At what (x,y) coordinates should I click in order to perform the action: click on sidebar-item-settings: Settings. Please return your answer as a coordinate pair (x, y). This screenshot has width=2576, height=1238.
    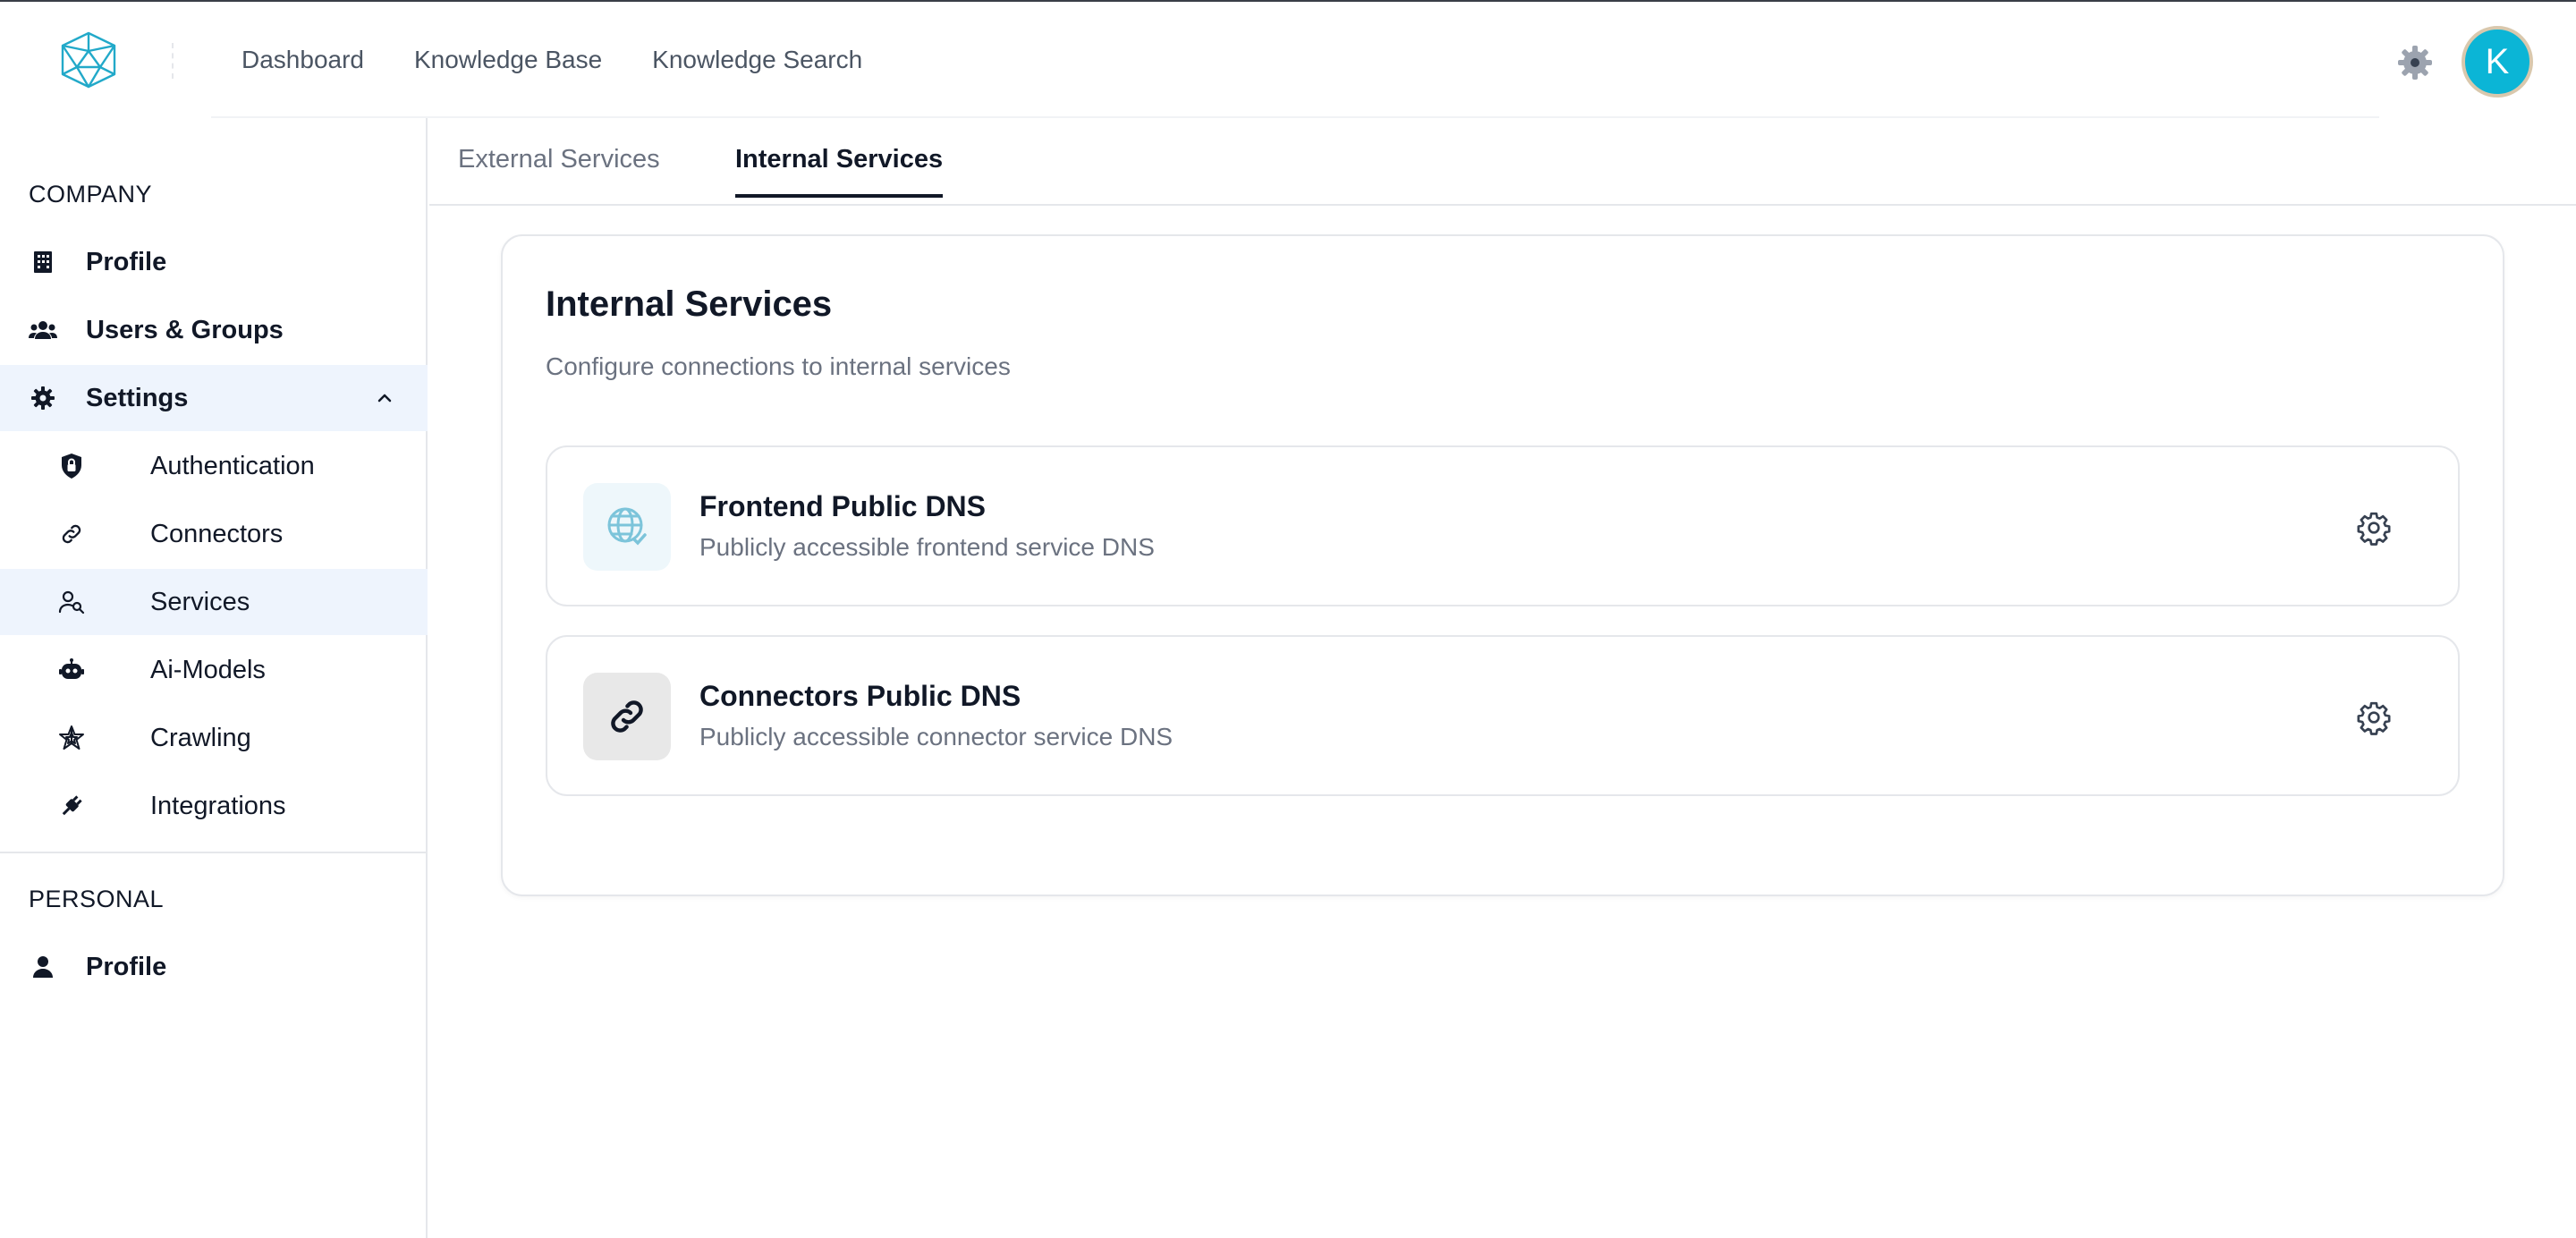
    Looking at the image, I should click on (214, 398).